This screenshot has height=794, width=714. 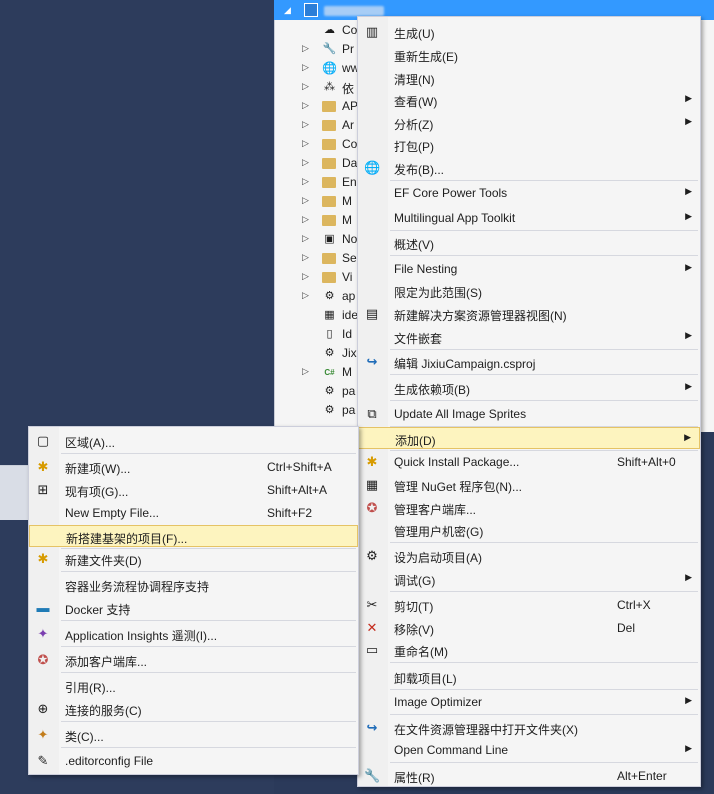 I want to click on menu-item-jixiucampaign-csproj: ↪ 编辑 JixiuCampaign.csproj, so click(x=529, y=362).